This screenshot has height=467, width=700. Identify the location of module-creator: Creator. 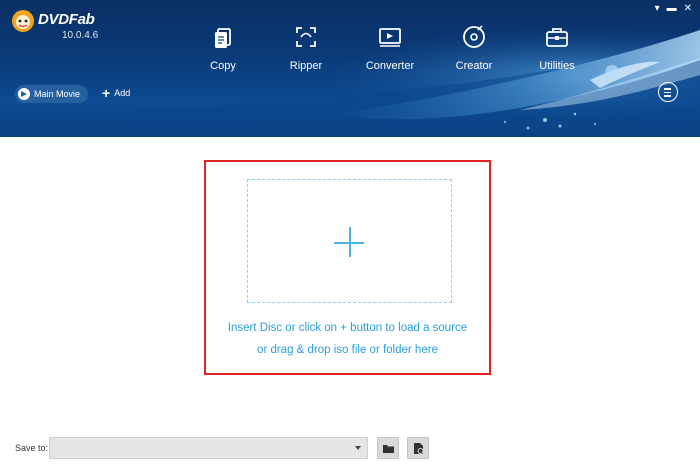
(474, 48).